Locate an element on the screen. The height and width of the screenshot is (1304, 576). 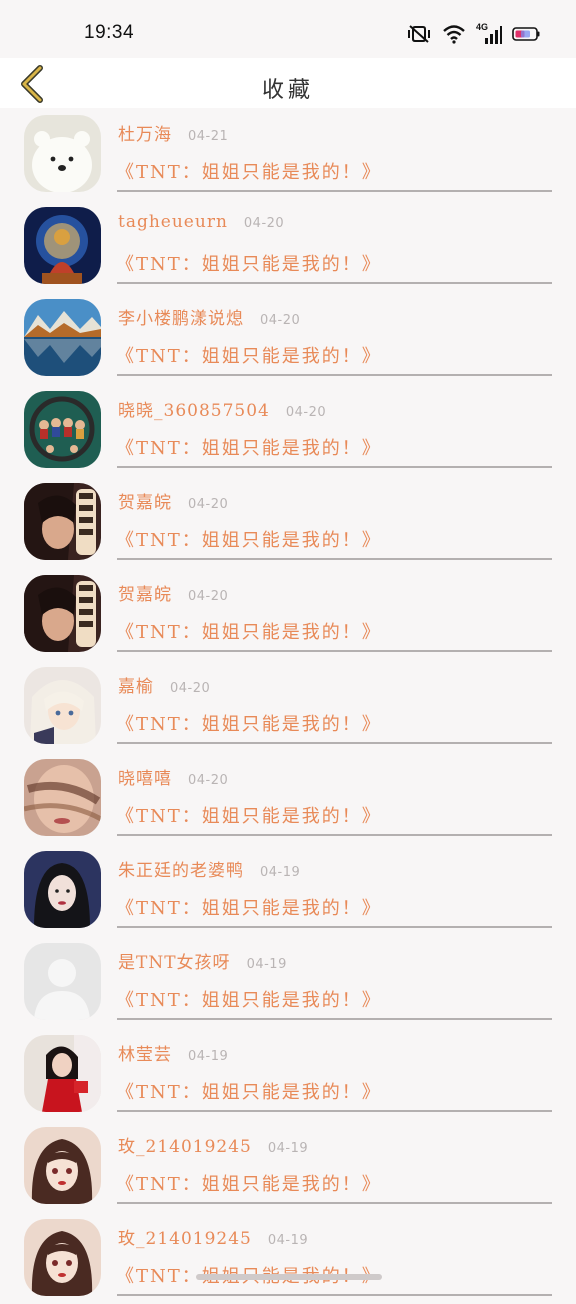
list-item: 晓晓_360857504 04-20 《TNT：姐姐只能是我的！》 is located at coordinates (288, 430).